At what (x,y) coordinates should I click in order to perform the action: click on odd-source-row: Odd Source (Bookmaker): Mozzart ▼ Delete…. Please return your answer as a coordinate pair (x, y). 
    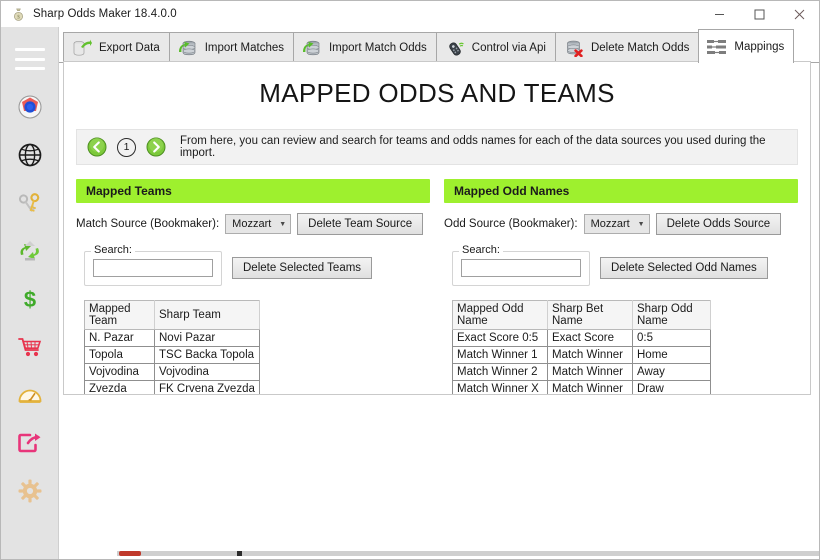
    Looking at the image, I should click on (621, 224).